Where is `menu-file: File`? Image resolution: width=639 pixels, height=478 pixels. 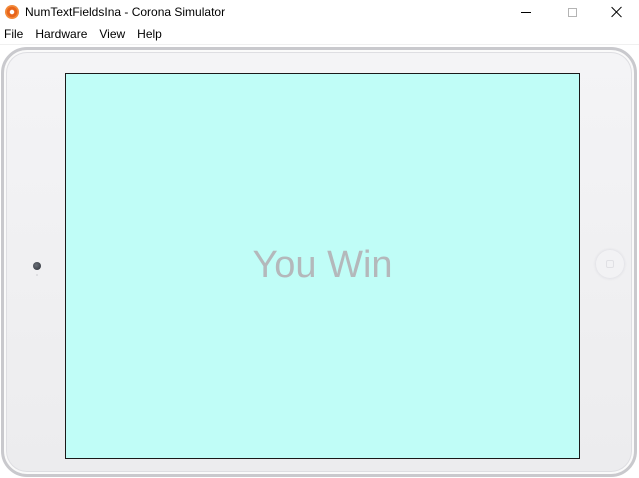 menu-file: File is located at coordinates (15, 34).